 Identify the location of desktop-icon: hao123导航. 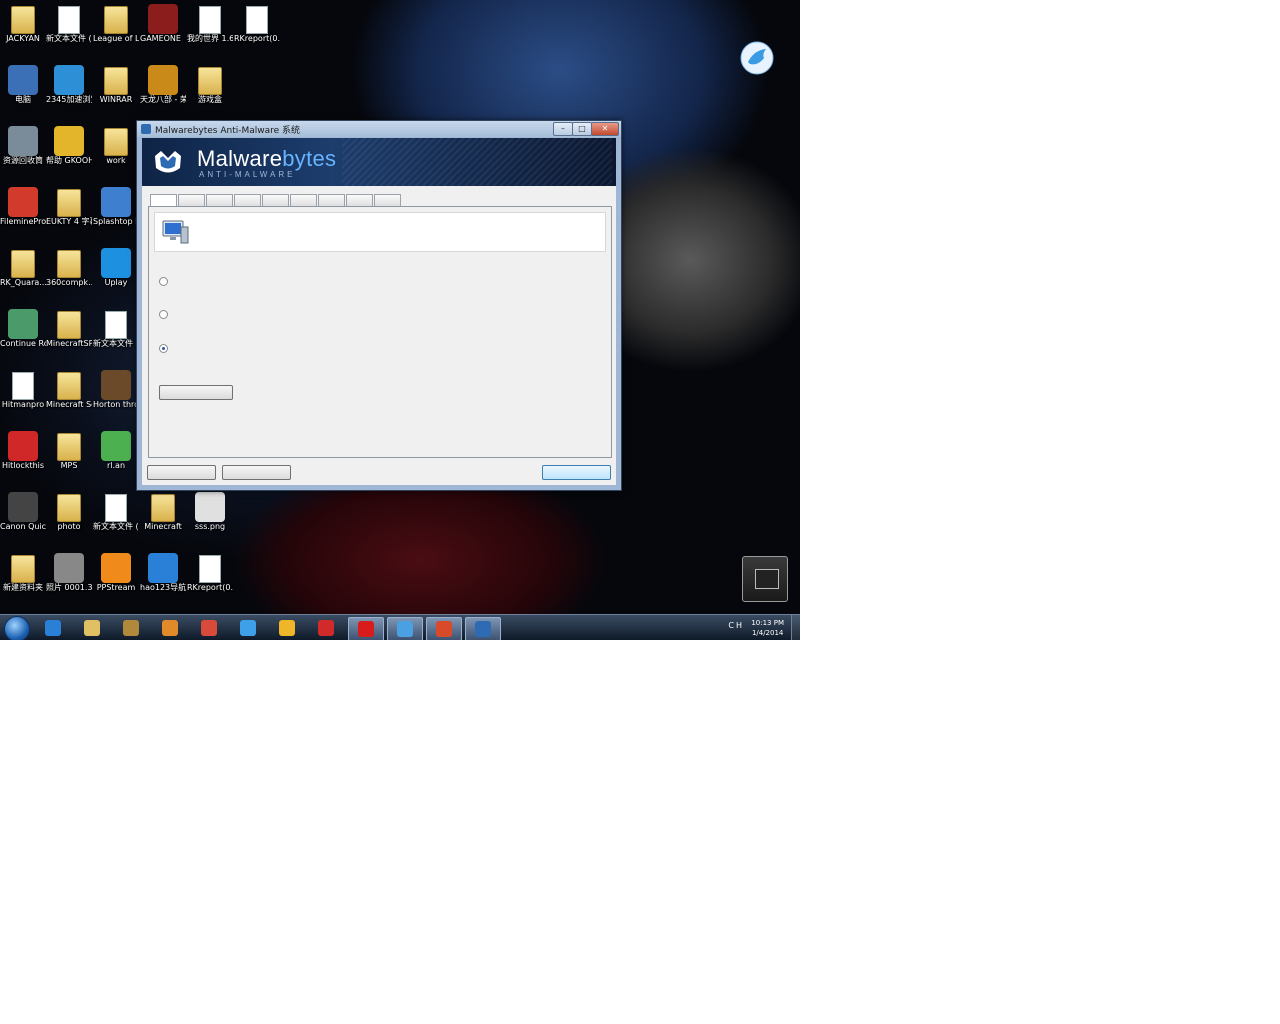
(163, 573).